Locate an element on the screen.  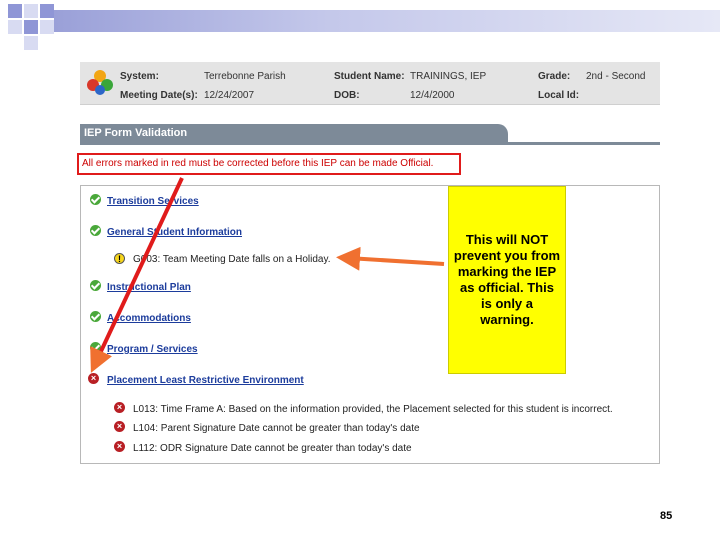
validation-link-instructional-plan: Instructional Plan is located at coordinates (149, 287).